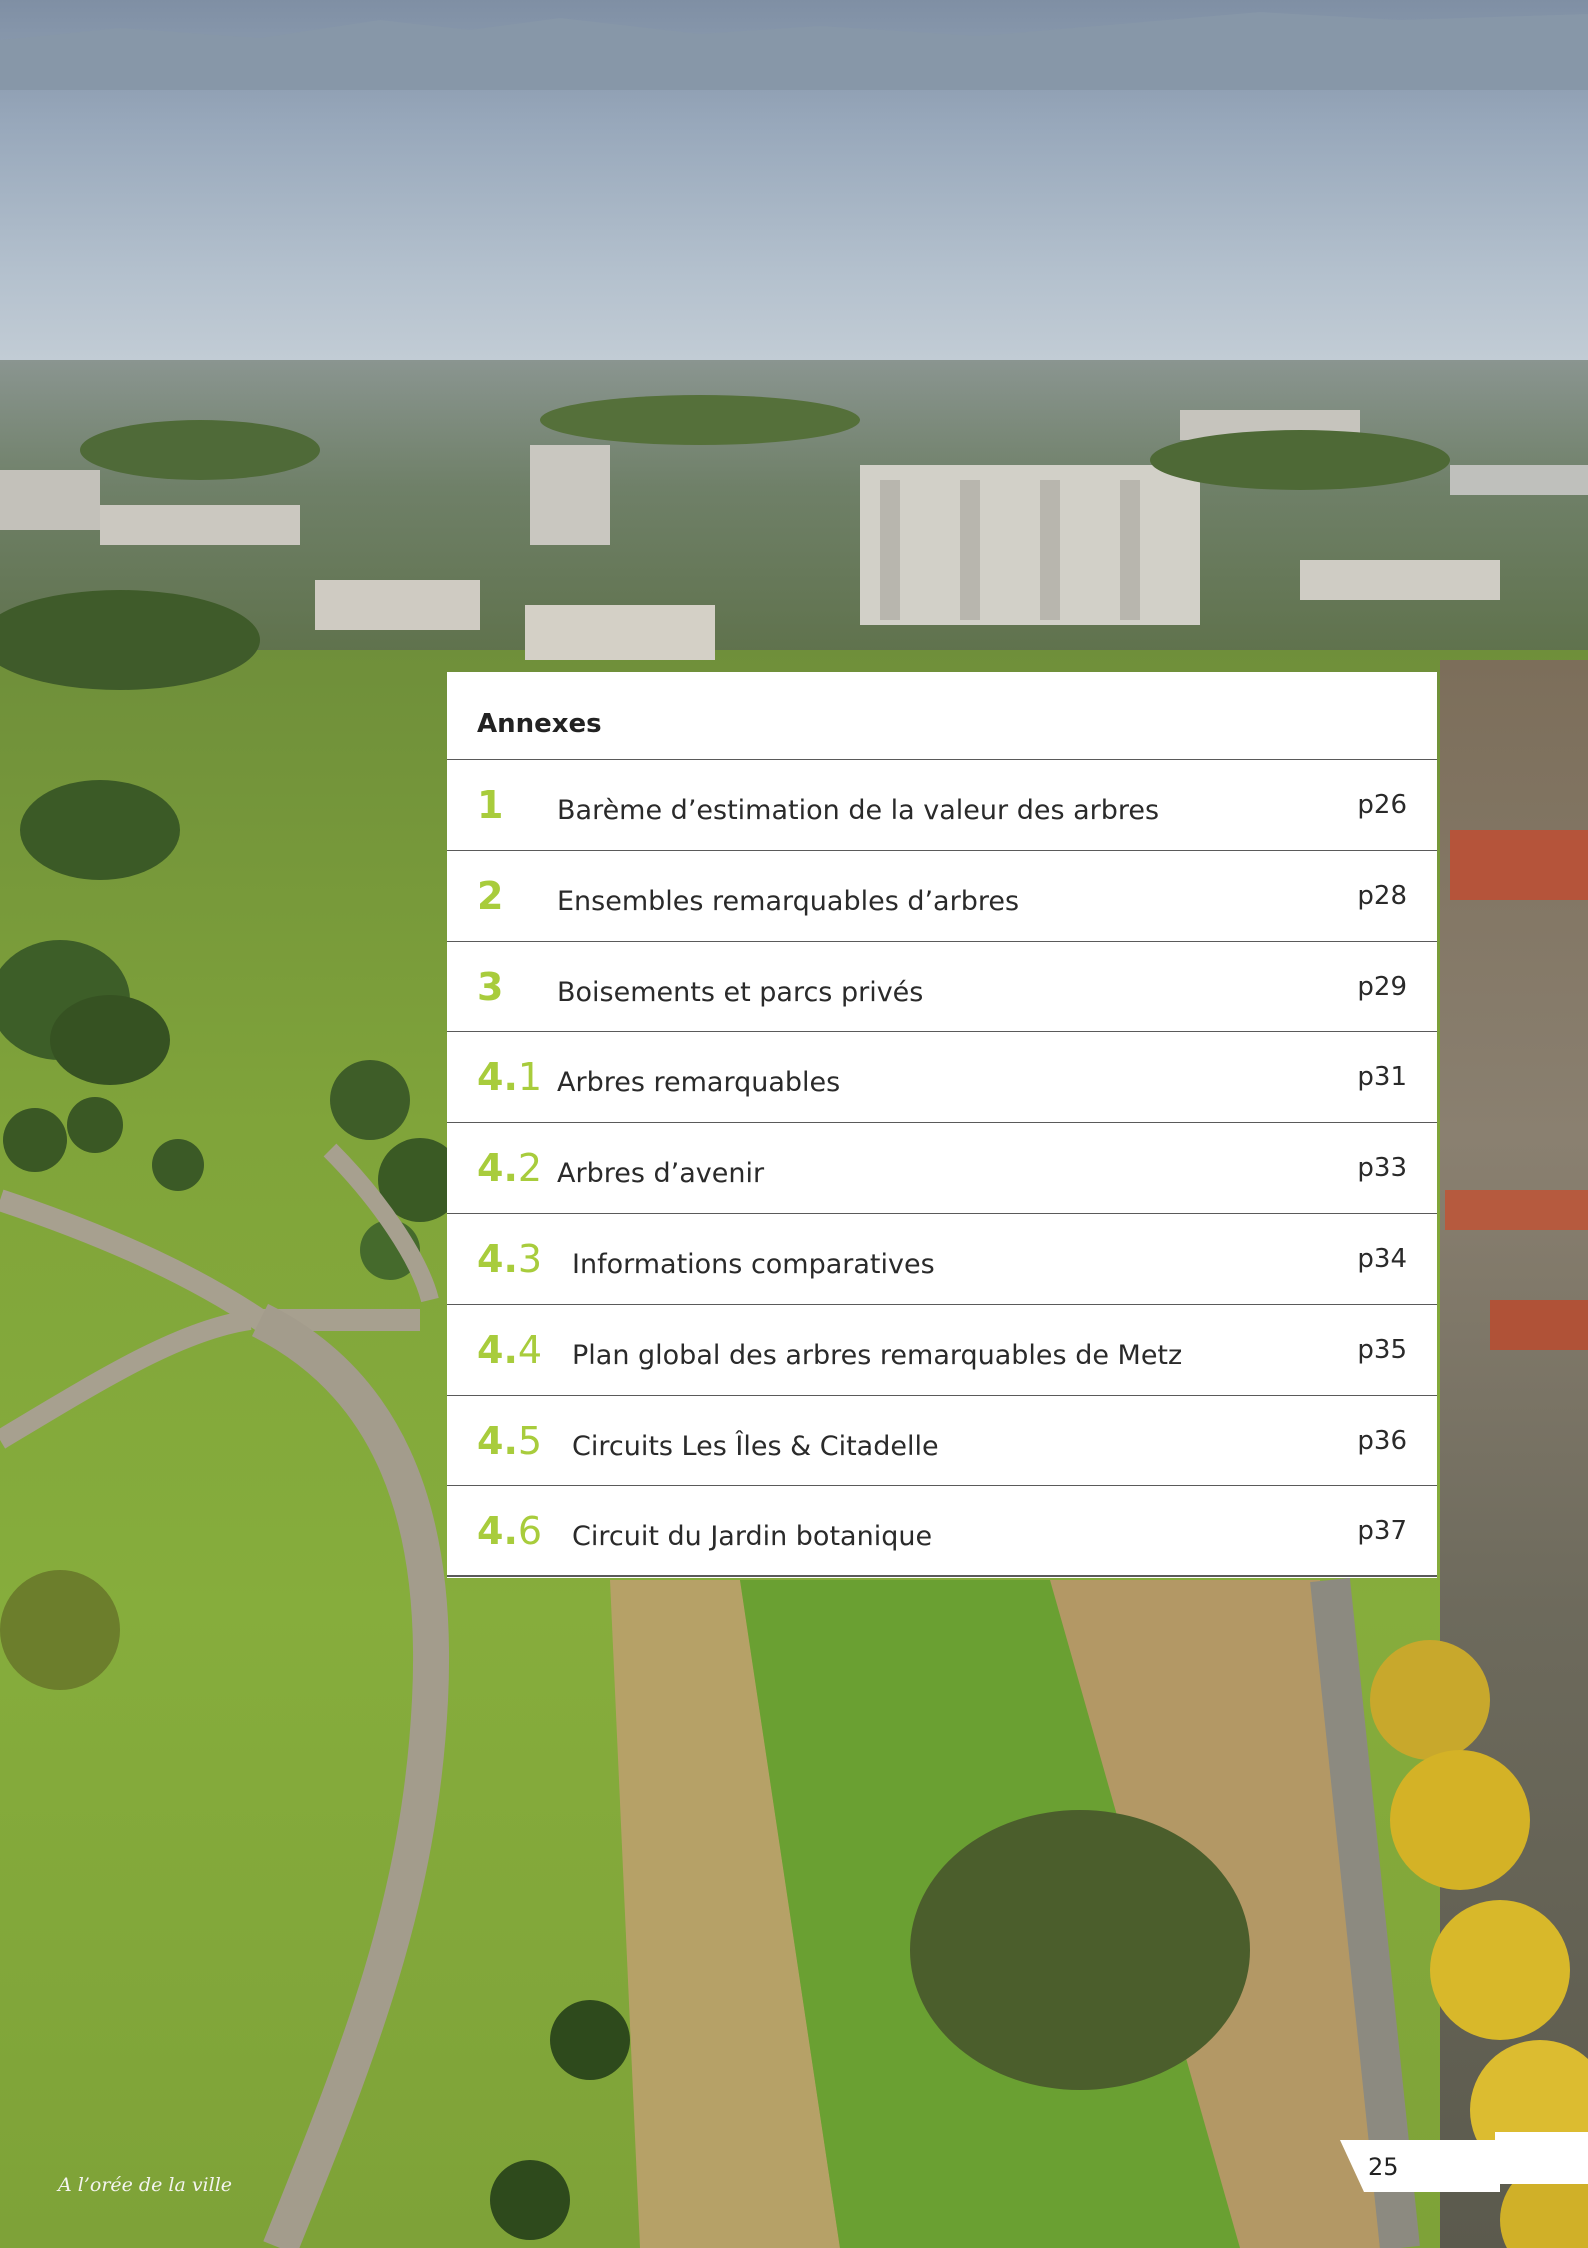 Image resolution: width=1588 pixels, height=2248 pixels. Describe the element at coordinates (1382, 1168) in the screenshot. I see `toc-entry-page: p33` at that location.